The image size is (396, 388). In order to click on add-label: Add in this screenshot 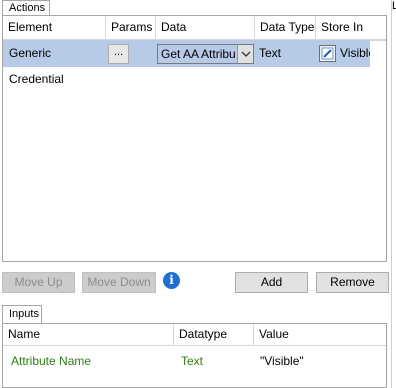, I will do `click(271, 282)`.